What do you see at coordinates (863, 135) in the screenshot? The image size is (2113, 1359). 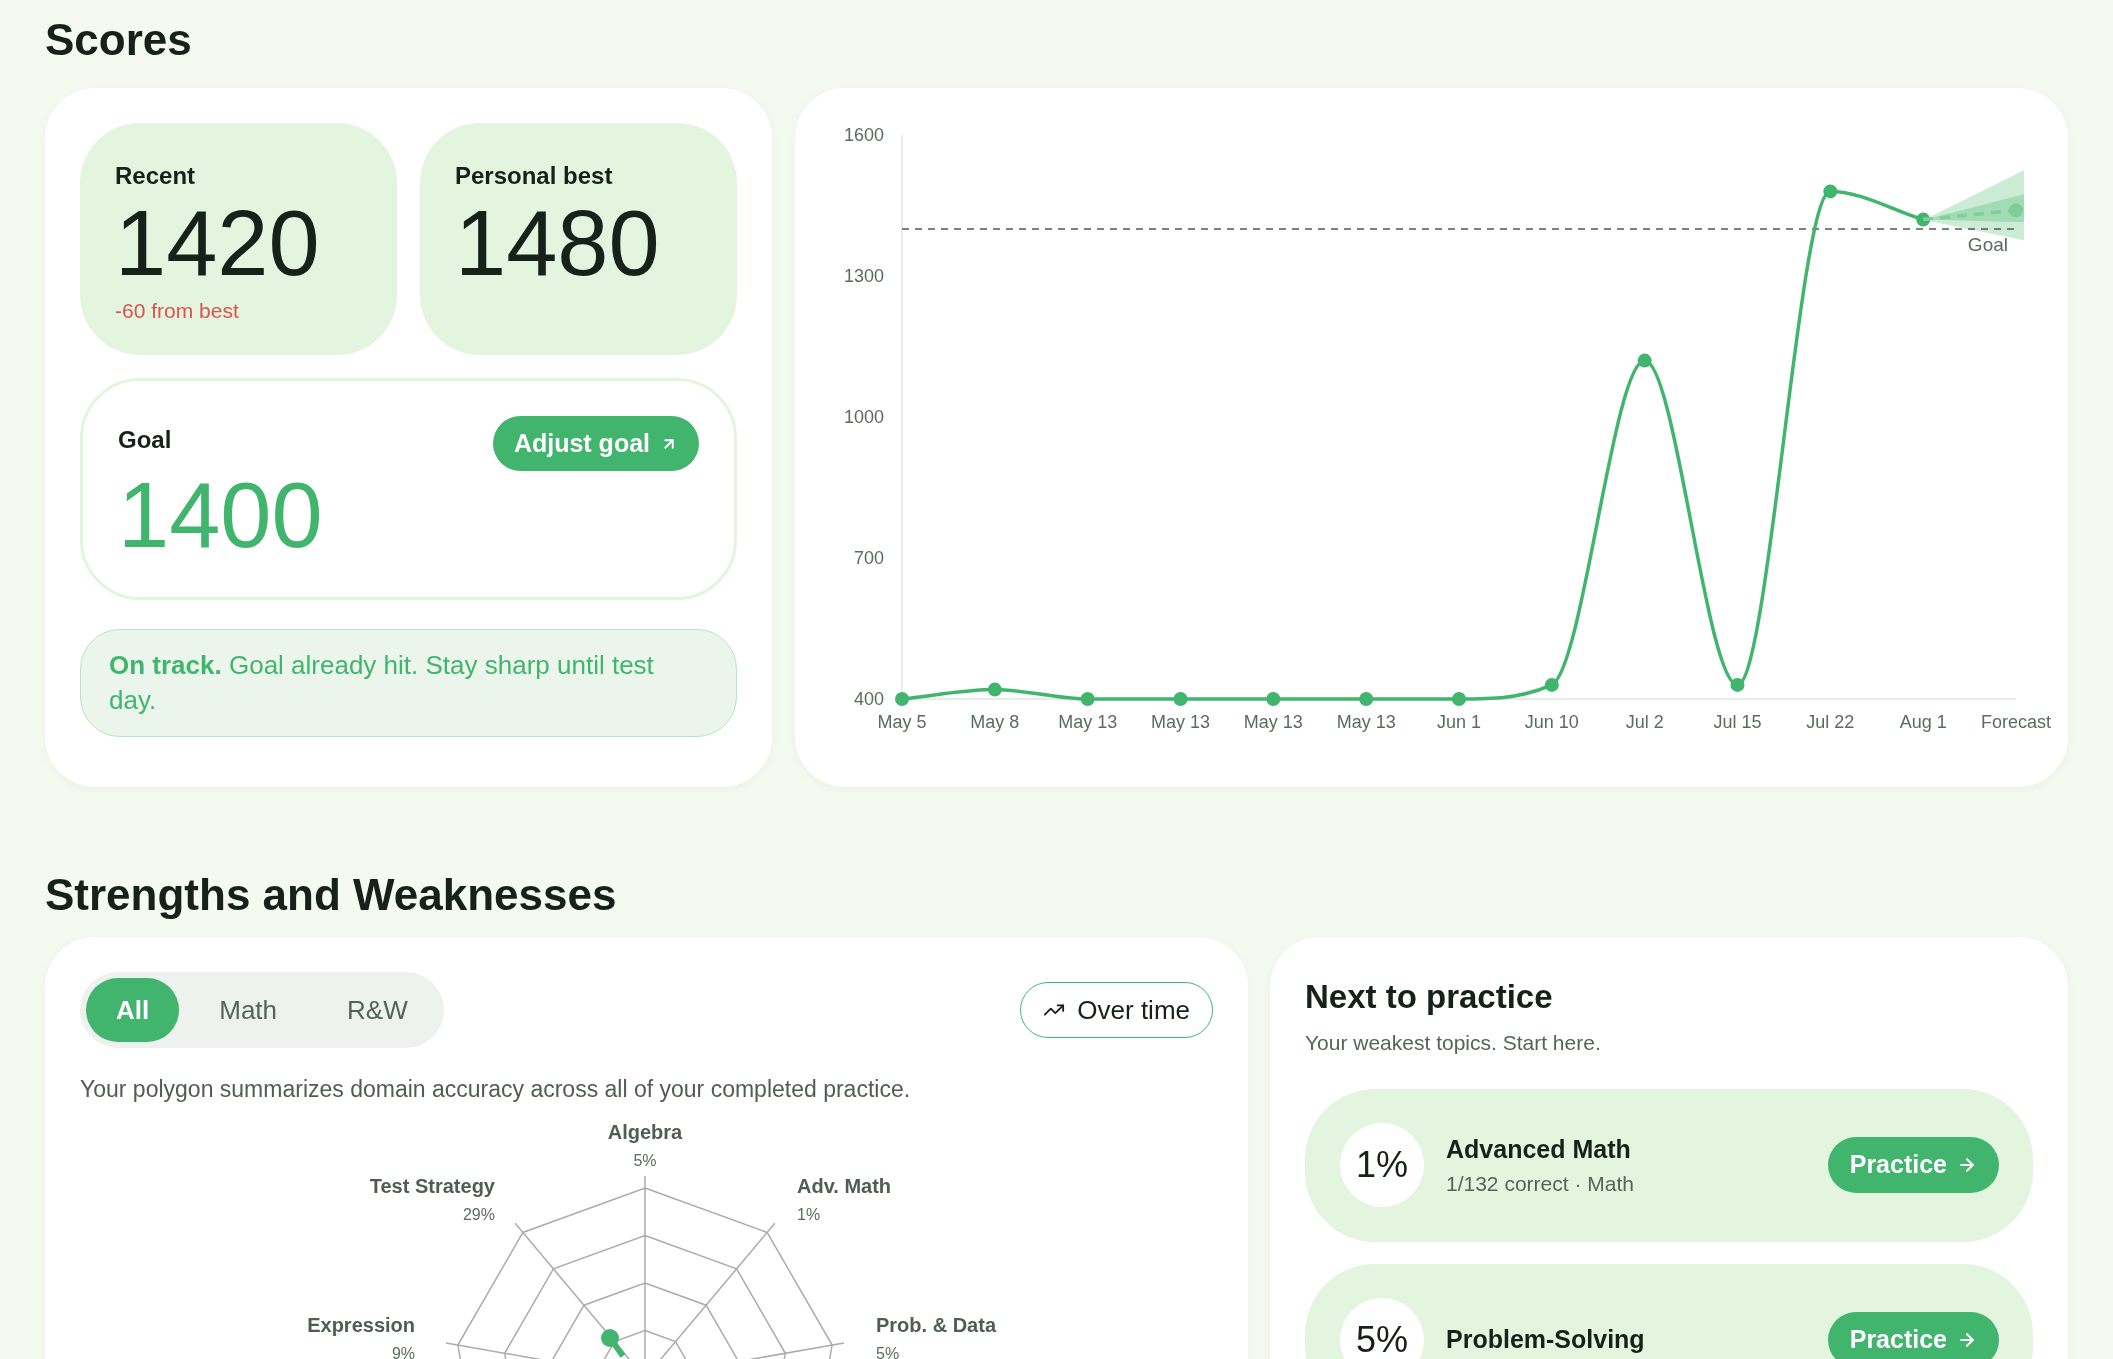 I see `axis-label: 1600` at bounding box center [863, 135].